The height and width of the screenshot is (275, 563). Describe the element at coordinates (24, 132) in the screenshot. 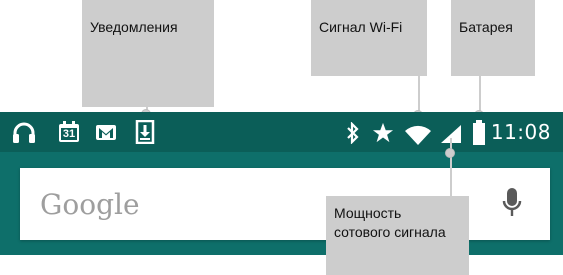

I see `headphones-icon` at that location.